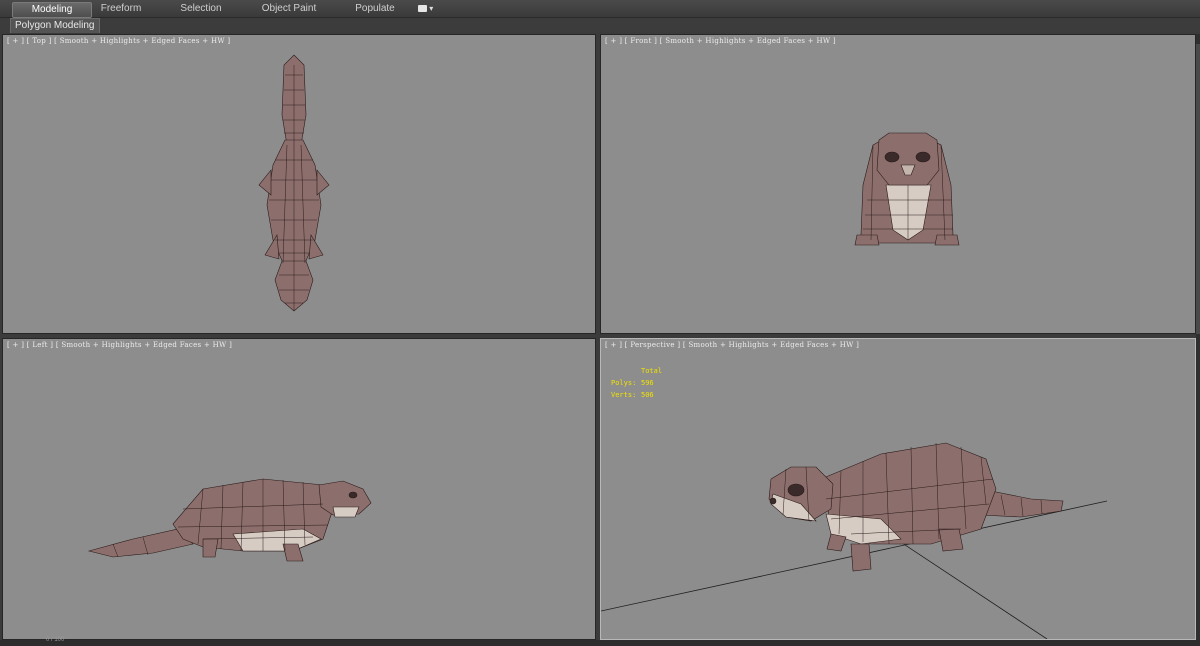 This screenshot has height=646, width=1200. I want to click on otter-front-view, so click(907, 189).